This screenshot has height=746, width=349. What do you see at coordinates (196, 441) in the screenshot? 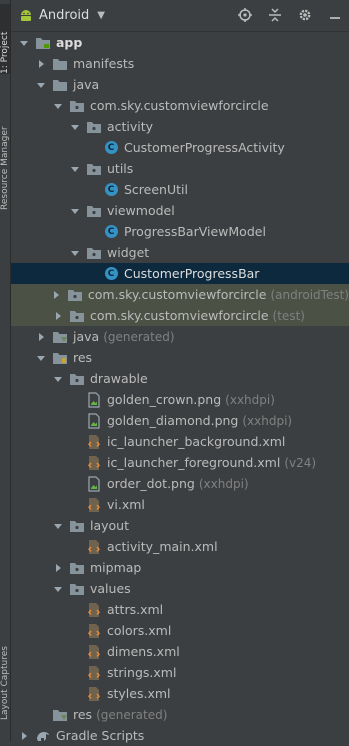
I see `tree-item-label: ic_launcher_background.xml` at bounding box center [196, 441].